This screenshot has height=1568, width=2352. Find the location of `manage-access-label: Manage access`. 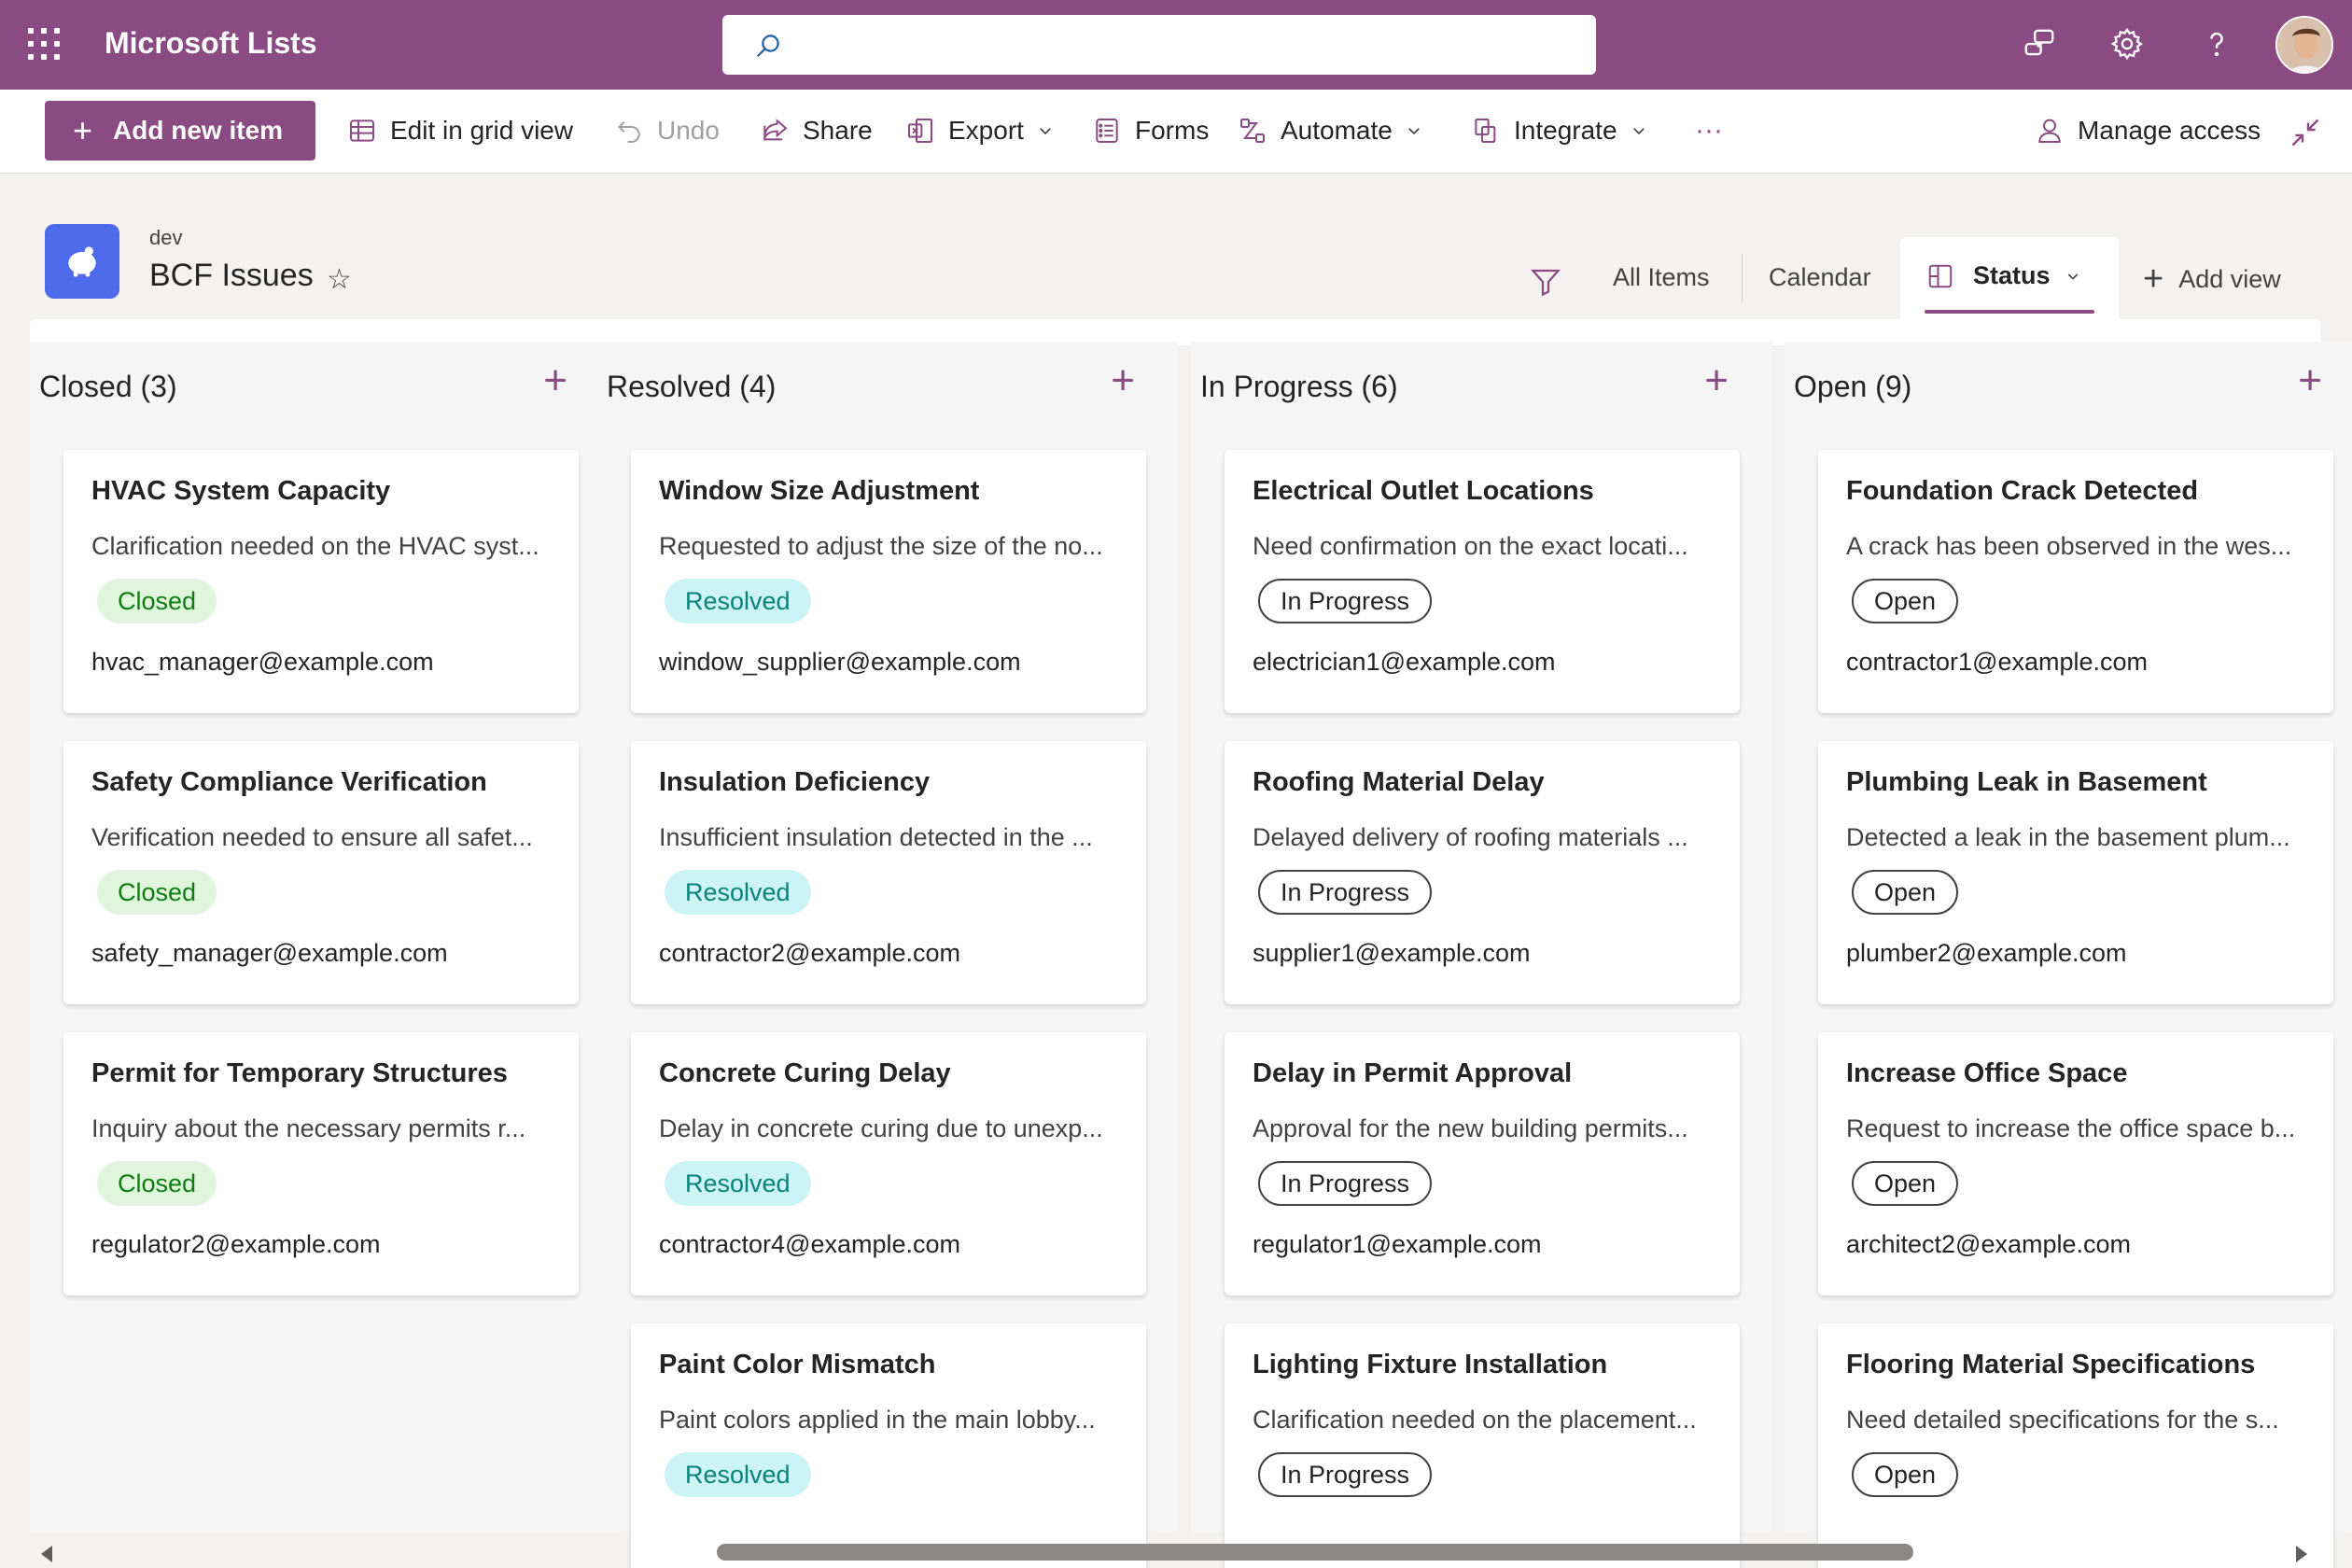

manage-access-label: Manage access is located at coordinates (2169, 130).